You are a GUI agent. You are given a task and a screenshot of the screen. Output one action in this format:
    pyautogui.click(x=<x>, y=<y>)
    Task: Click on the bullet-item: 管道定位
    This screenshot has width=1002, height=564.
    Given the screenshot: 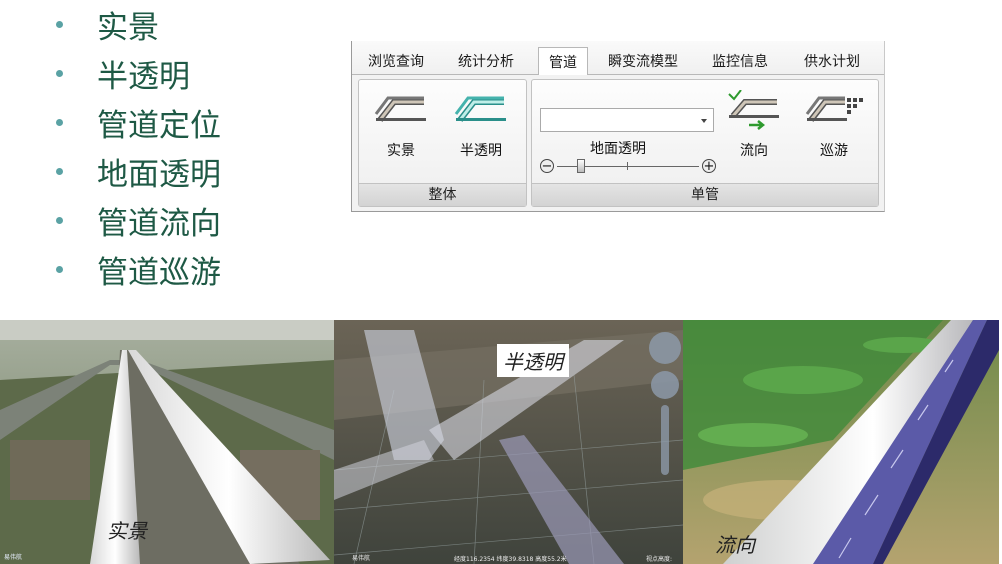 What is the action you would take?
    pyautogui.click(x=138, y=122)
    